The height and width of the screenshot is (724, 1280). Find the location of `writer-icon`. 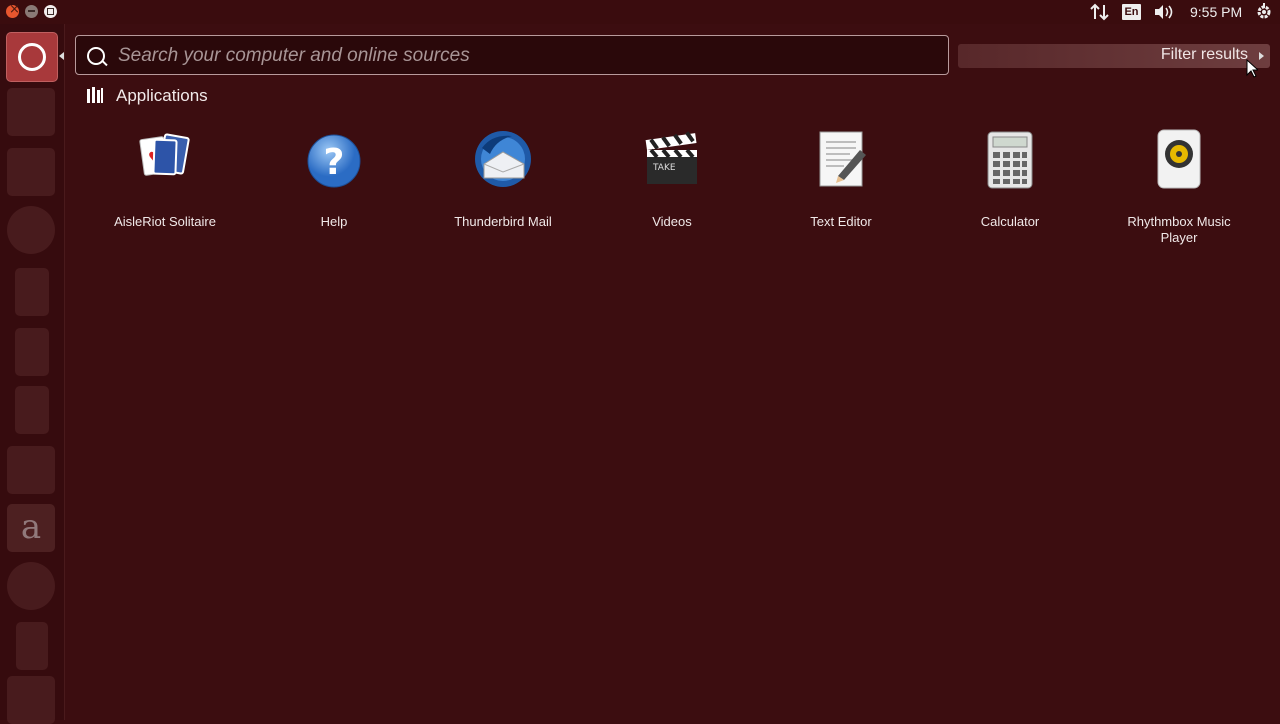

writer-icon is located at coordinates (32, 292).